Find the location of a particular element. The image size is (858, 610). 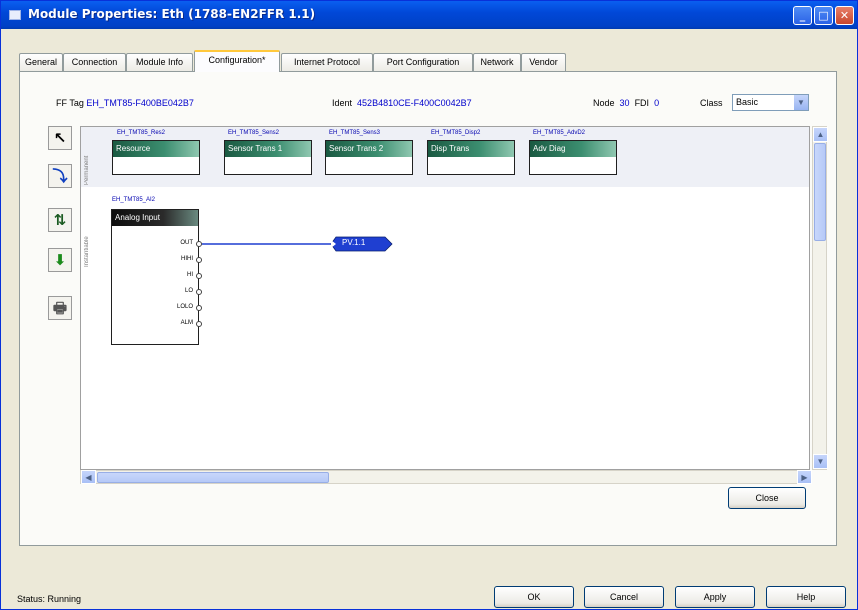

horizontal-scroll-thumb is located at coordinates (213, 477).